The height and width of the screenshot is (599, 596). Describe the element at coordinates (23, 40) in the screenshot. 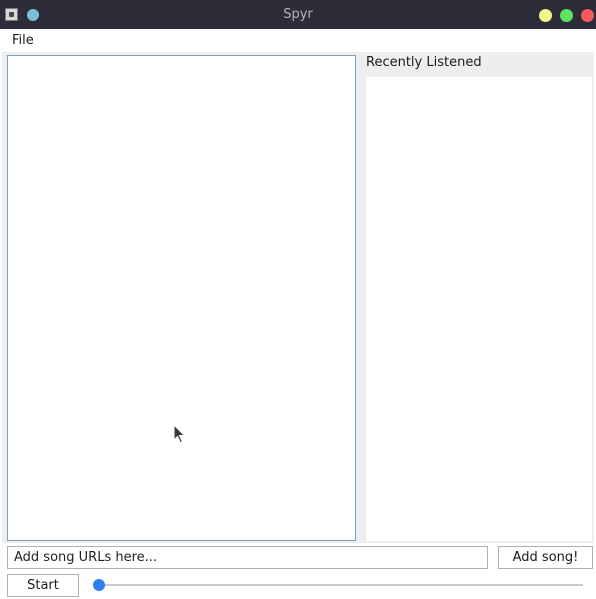

I see `menu-file: File` at that location.